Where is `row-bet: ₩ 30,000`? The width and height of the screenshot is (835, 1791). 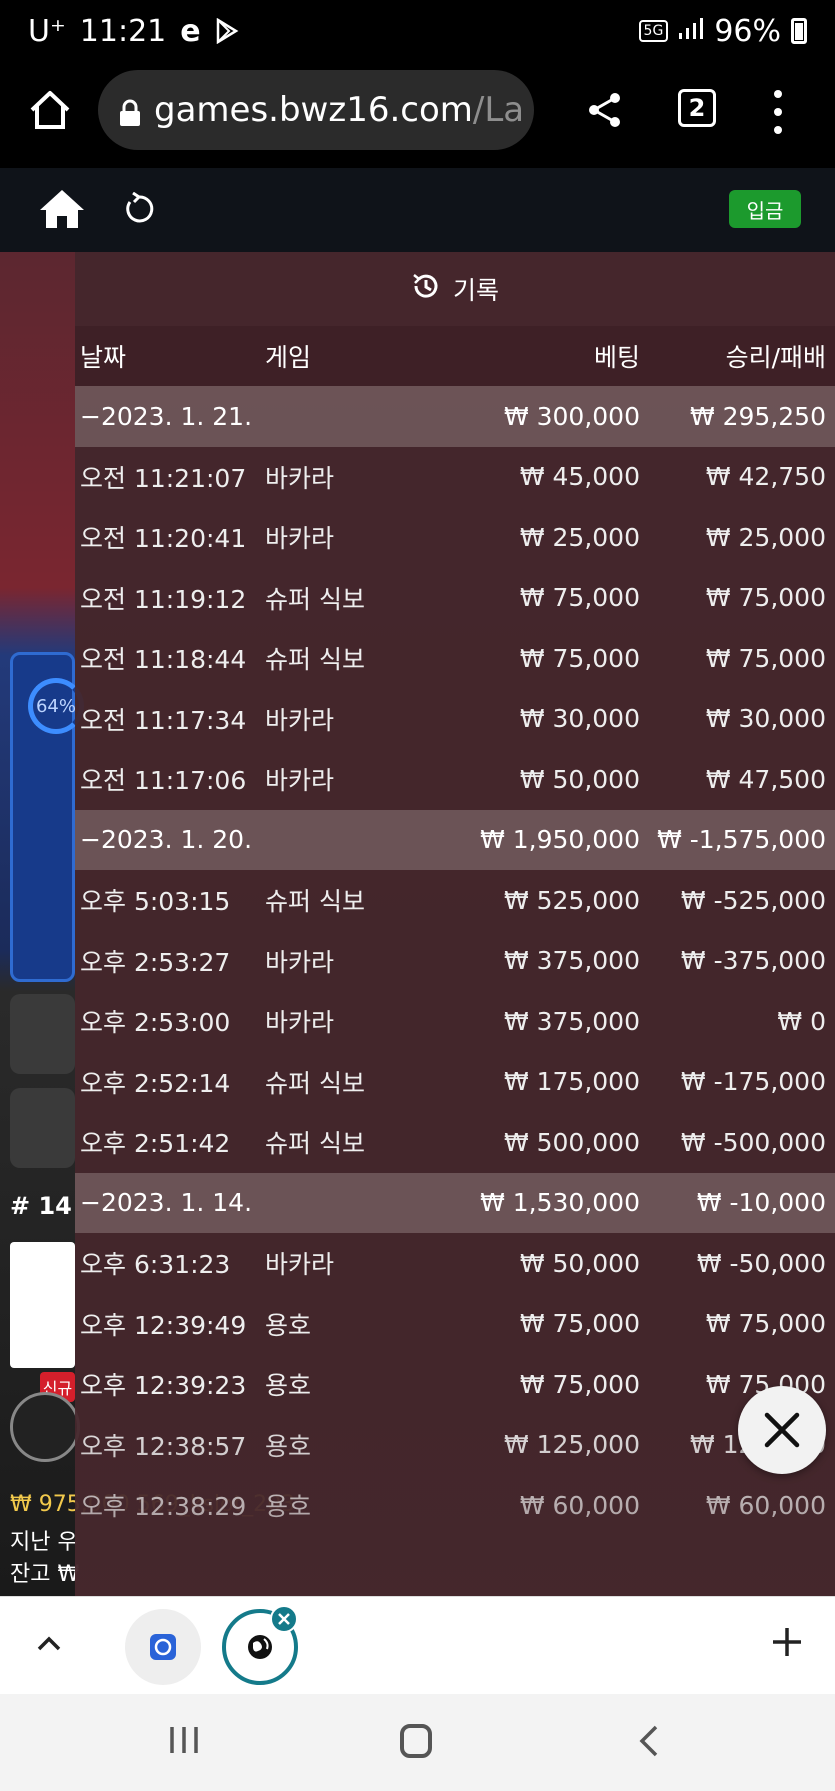
row-bet: ₩ 30,000 is located at coordinates (579, 719).